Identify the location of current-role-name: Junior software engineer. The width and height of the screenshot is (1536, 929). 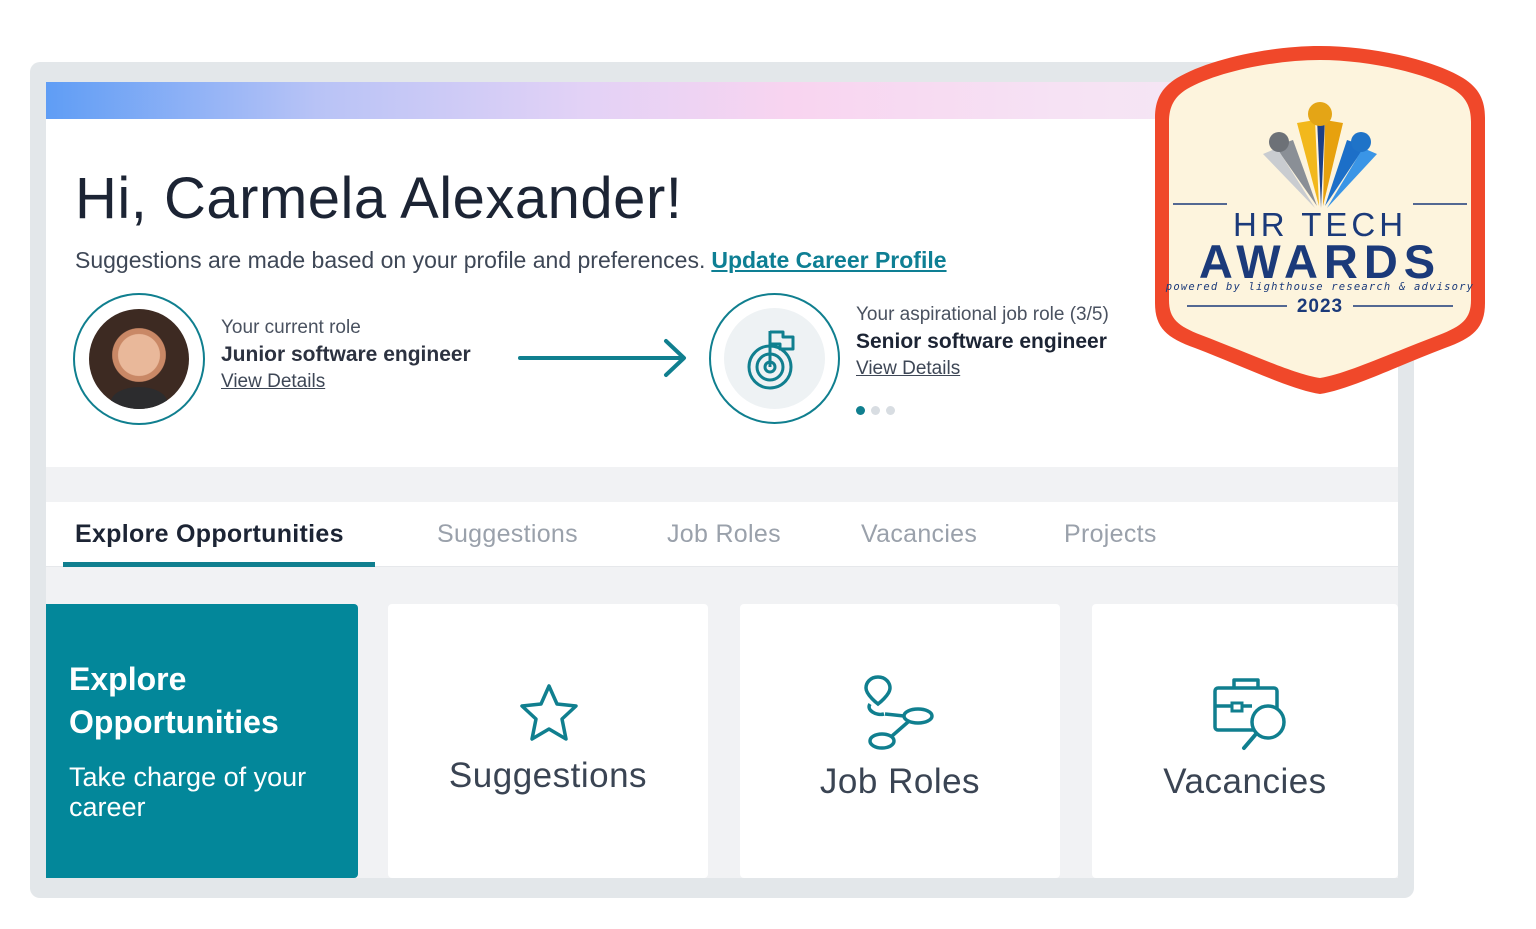
(346, 354).